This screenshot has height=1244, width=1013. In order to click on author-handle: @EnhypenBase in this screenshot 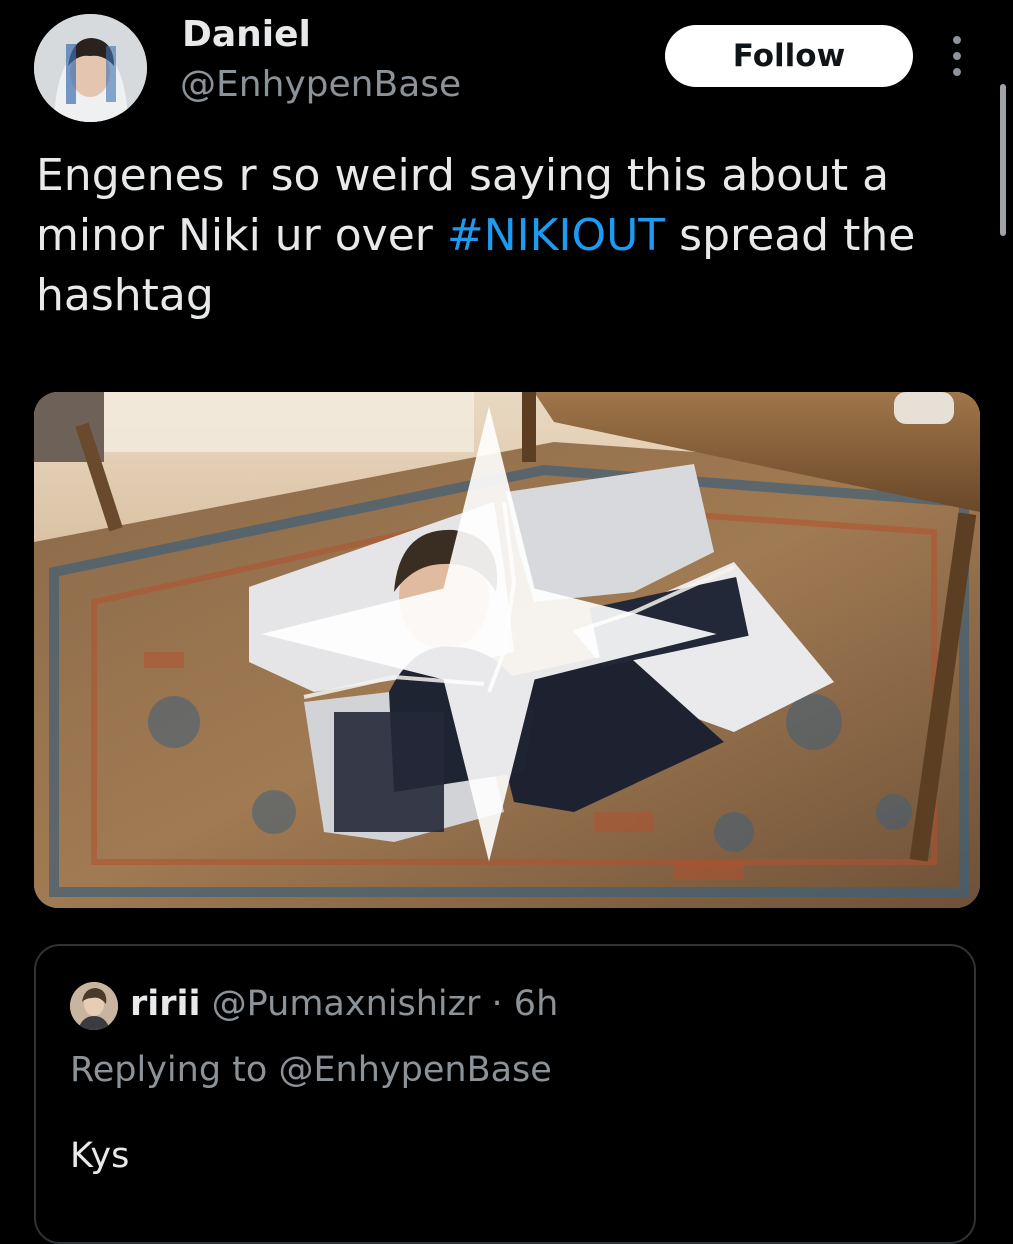, I will do `click(320, 84)`.